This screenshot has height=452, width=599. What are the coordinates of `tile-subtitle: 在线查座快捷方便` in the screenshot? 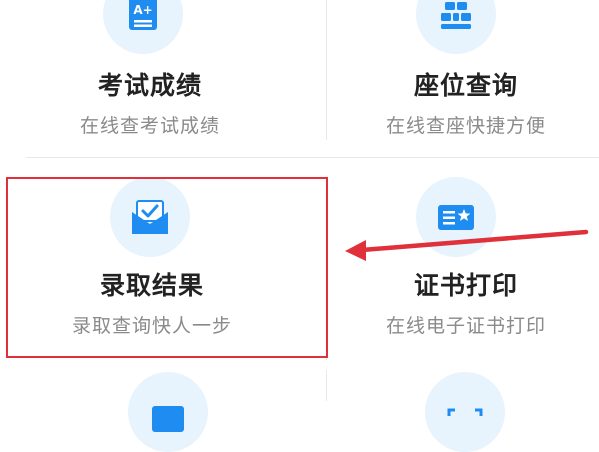 It's located at (465, 126).